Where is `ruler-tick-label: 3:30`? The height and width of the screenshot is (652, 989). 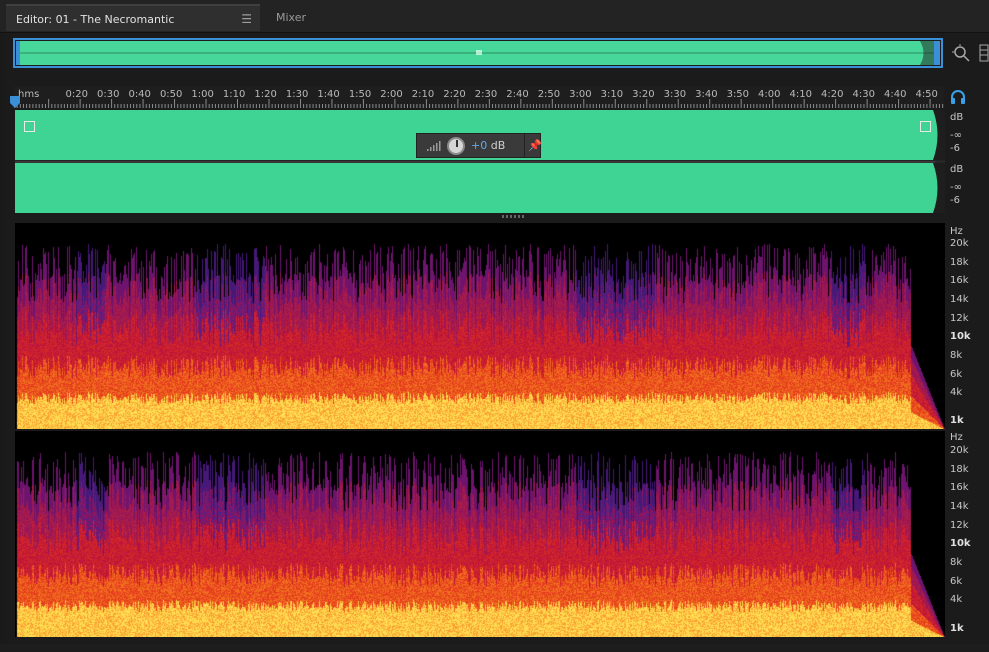
ruler-tick-label: 3:30 is located at coordinates (675, 94).